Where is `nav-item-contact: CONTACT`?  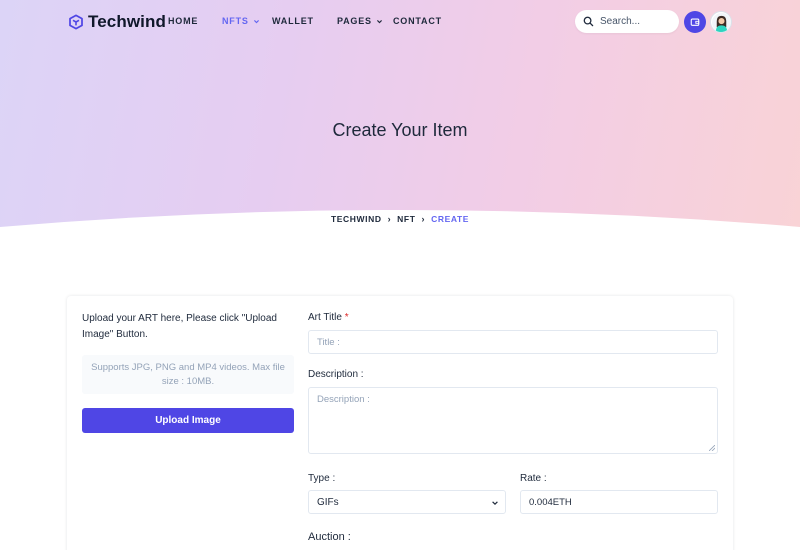 nav-item-contact: CONTACT is located at coordinates (417, 21).